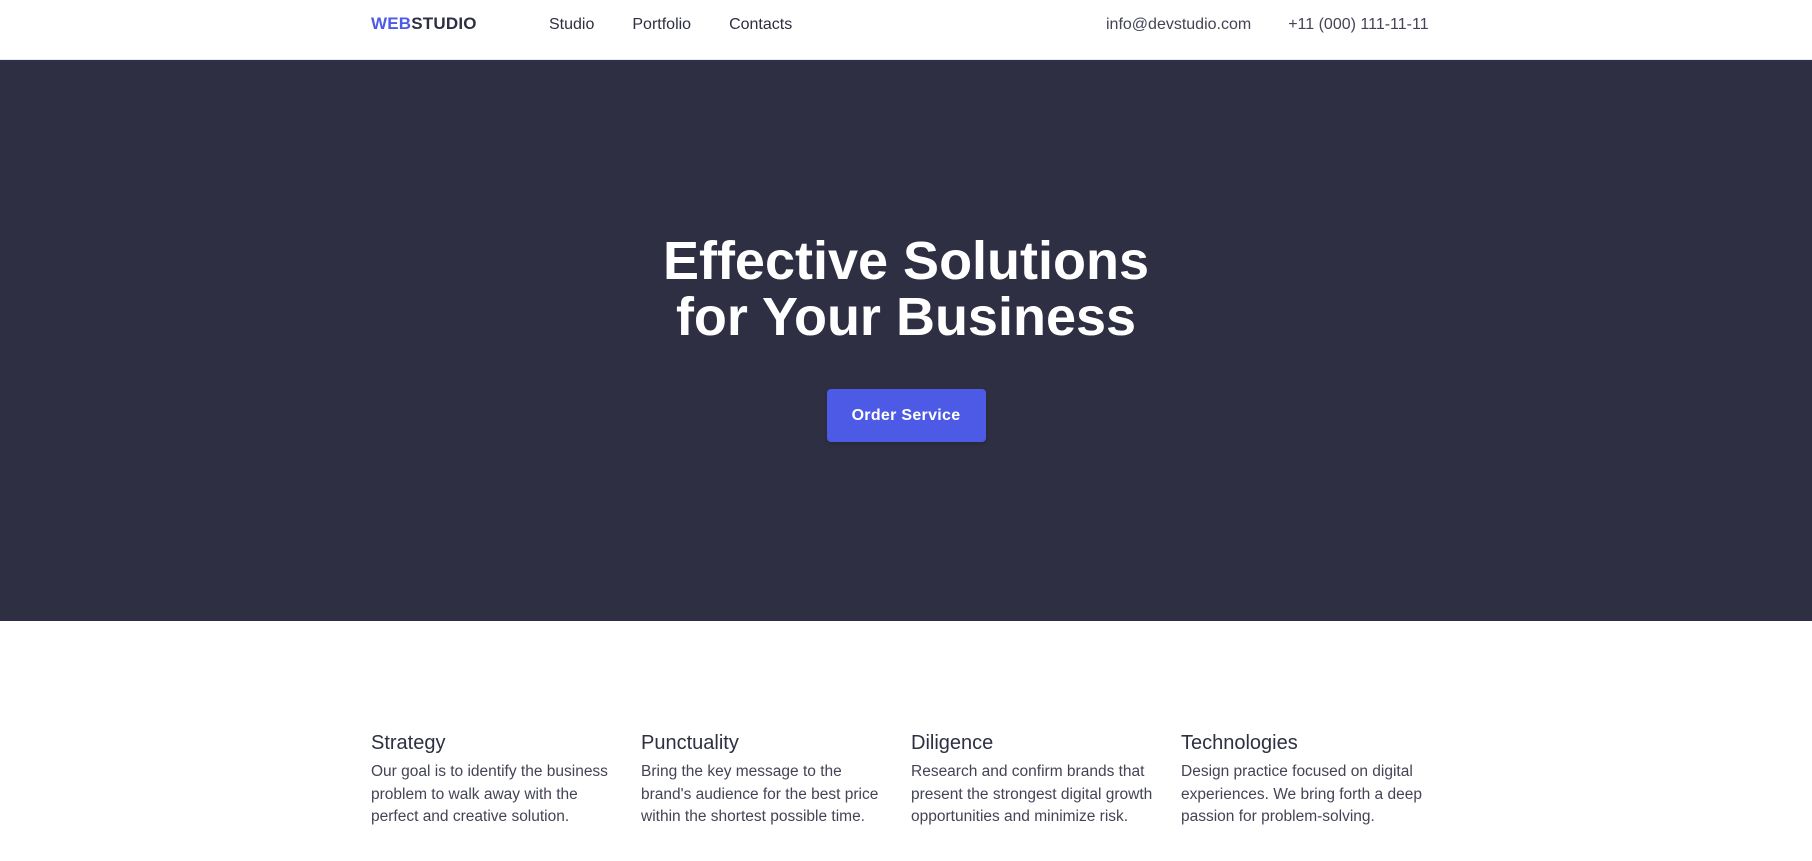 Image resolution: width=1812 pixels, height=861 pixels. What do you see at coordinates (408, 743) in the screenshot?
I see `feature-title: Strategy` at bounding box center [408, 743].